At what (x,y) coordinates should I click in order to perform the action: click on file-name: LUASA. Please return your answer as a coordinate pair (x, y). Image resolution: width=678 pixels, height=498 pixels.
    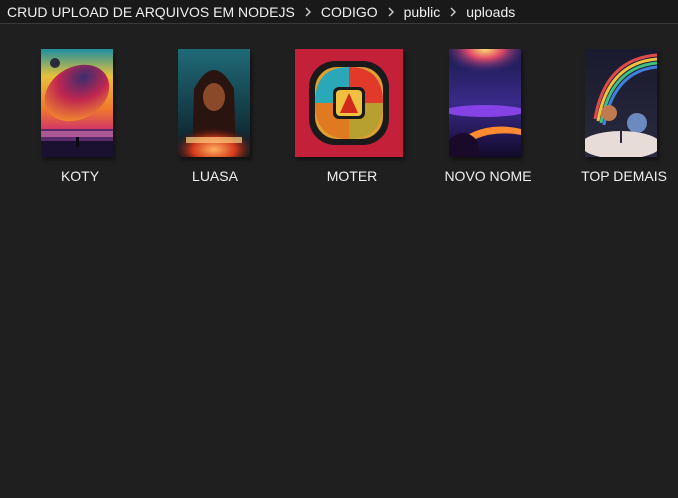
    Looking at the image, I should click on (215, 176).